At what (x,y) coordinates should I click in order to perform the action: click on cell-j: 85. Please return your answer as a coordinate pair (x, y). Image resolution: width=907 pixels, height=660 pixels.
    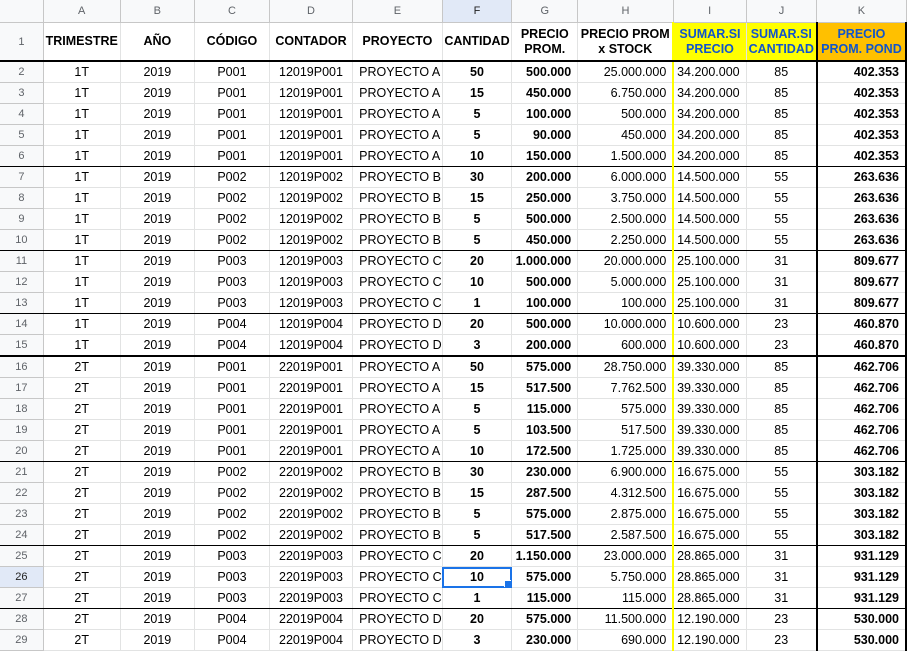
    Looking at the image, I should click on (782, 114).